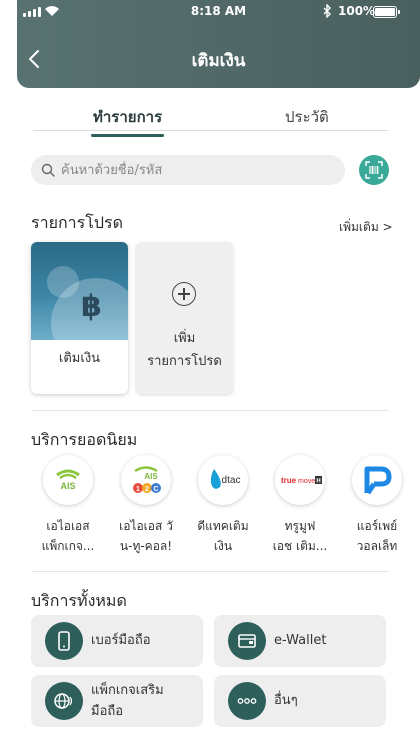  Describe the element at coordinates (247, 701) in the screenshot. I see `more-dots-icon` at that location.